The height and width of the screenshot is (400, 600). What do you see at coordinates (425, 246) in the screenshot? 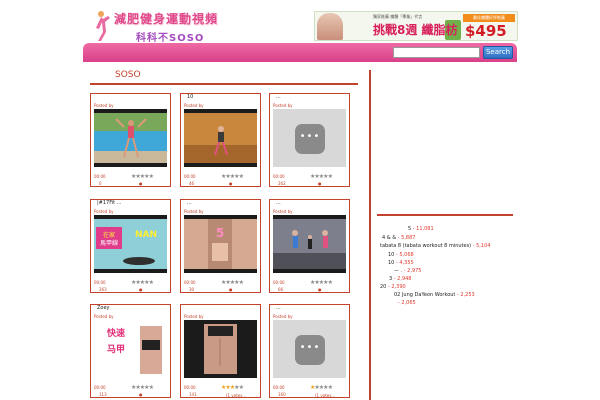
I see `ranking-title: tabata 8 (tabata workout 8 minutes)` at bounding box center [425, 246].